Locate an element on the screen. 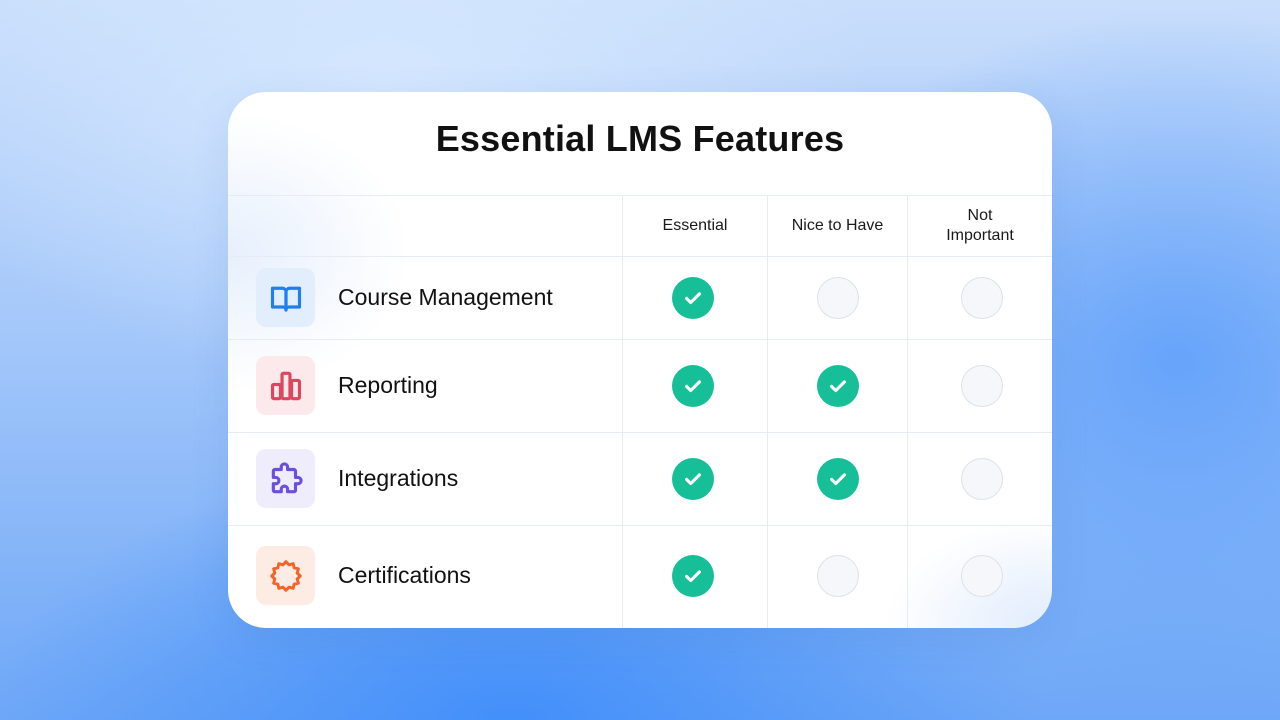 This screenshot has width=1280, height=720. bar-chart-icon is located at coordinates (285, 385).